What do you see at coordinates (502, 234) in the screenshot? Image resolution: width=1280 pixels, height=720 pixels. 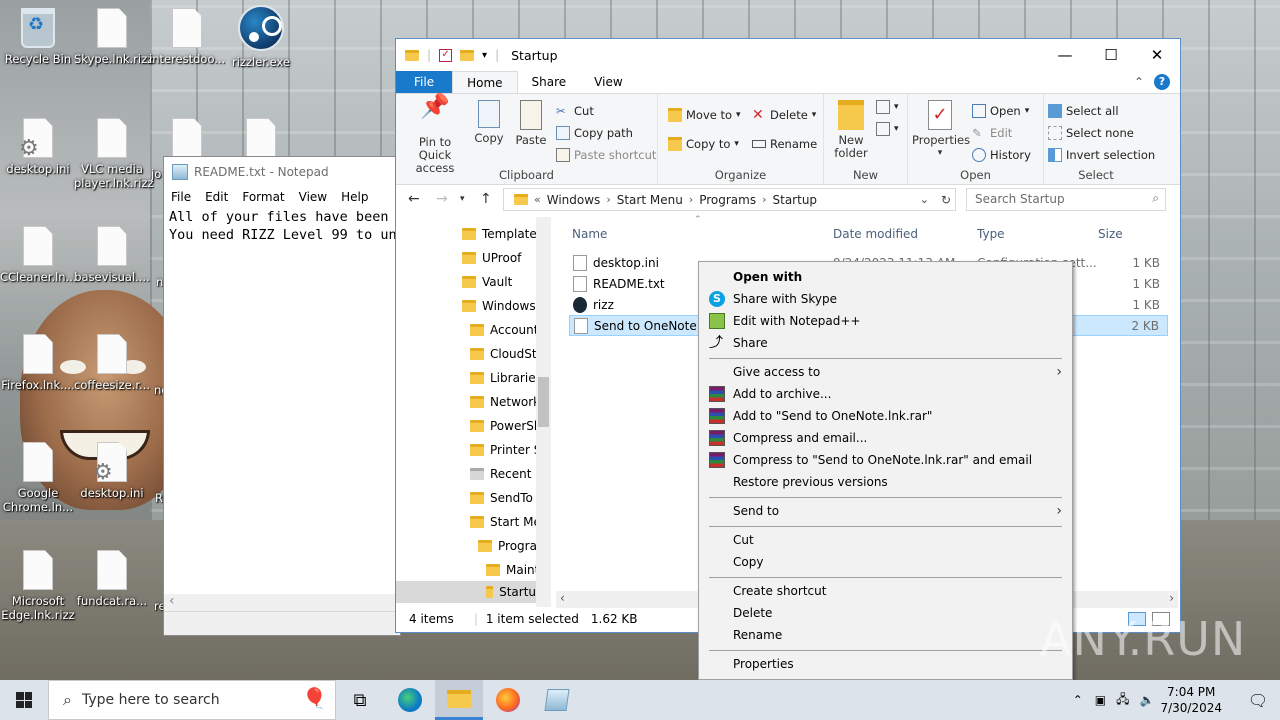 I see `nav-item: Templates` at bounding box center [502, 234].